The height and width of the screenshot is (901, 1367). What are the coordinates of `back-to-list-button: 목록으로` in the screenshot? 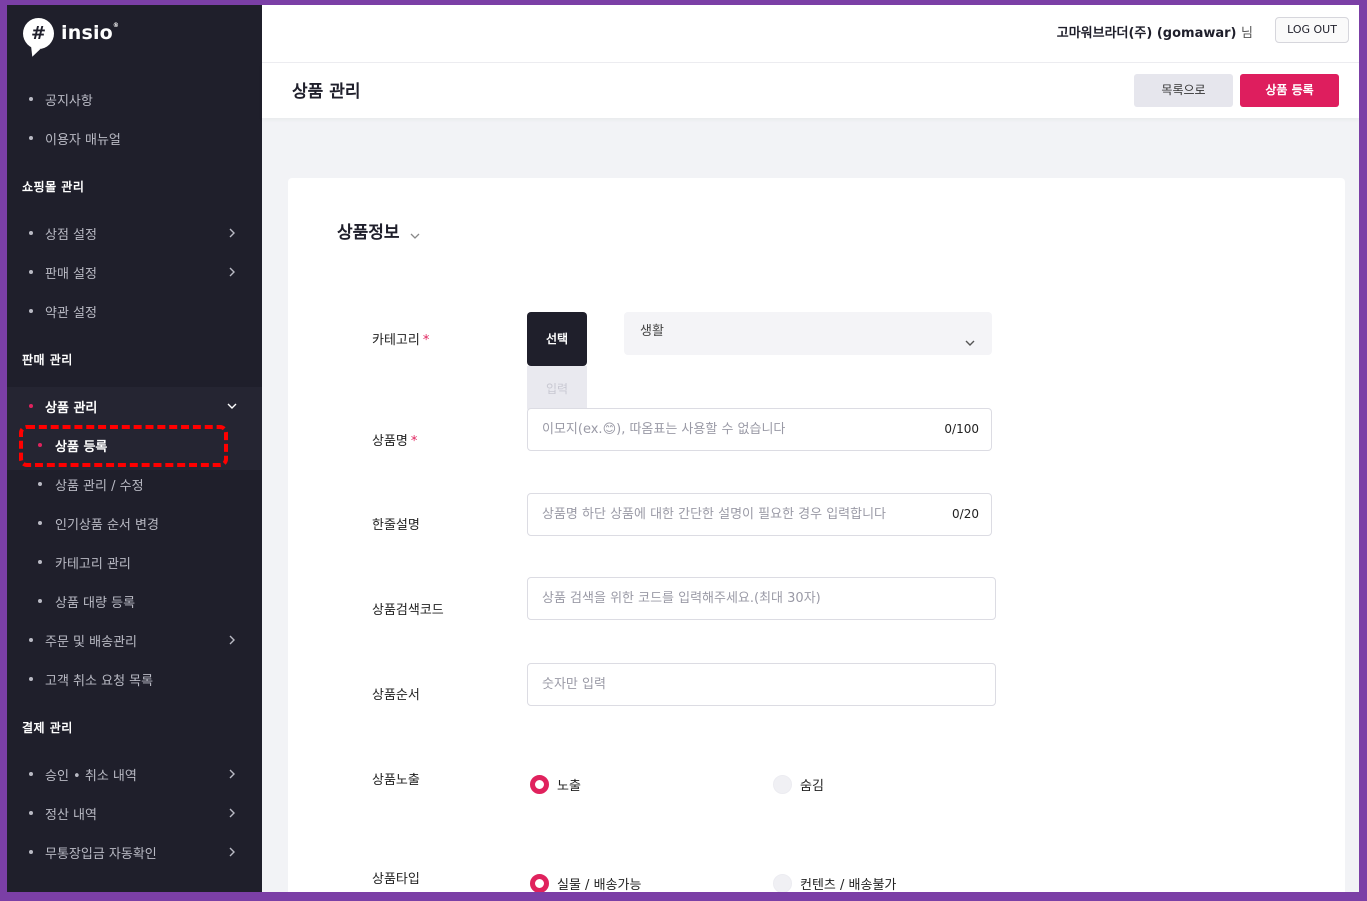 It's located at (1183, 90).